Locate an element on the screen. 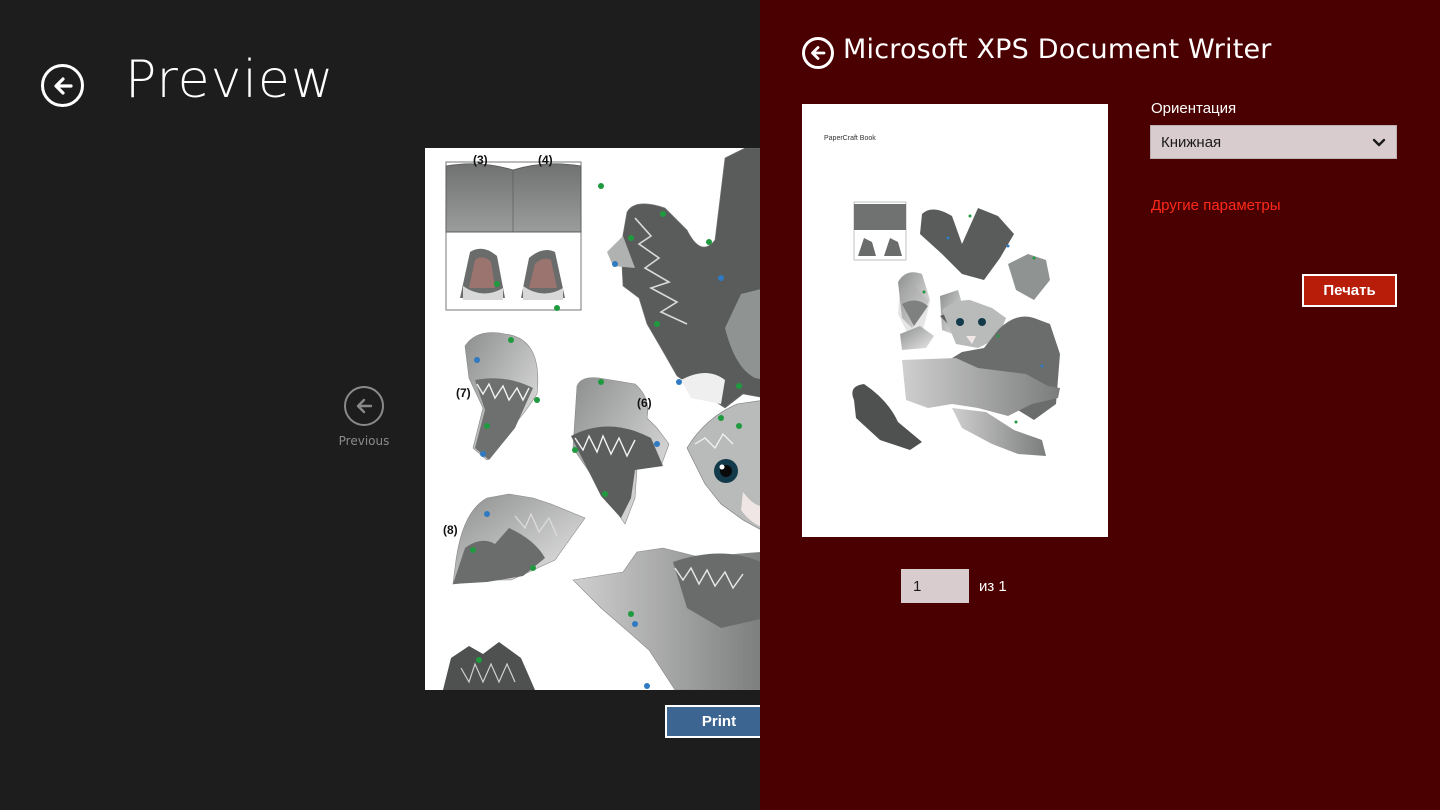 This screenshot has width=1440, height=810. orientation-value: Книжная is located at coordinates (1191, 142).